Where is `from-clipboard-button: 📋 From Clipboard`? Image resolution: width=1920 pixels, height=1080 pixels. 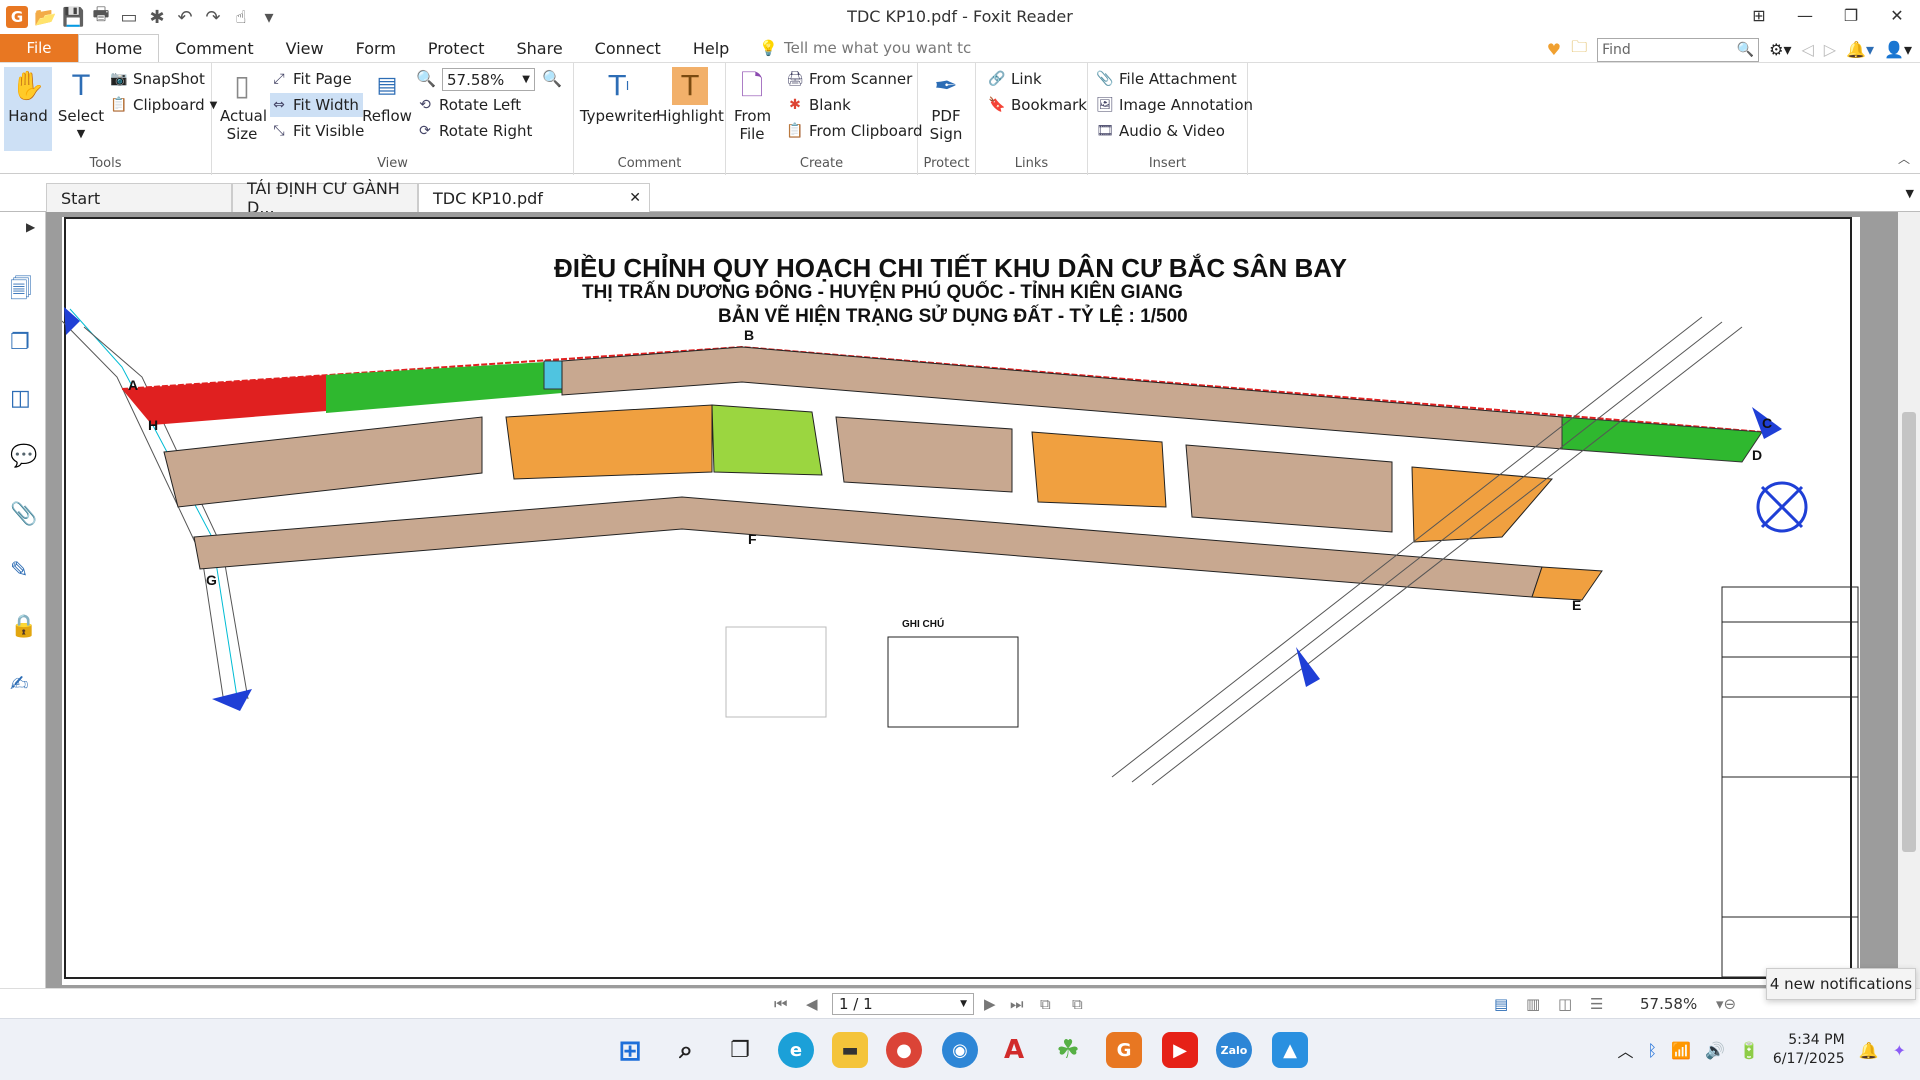 from-clipboard-button: 📋 From Clipboard is located at coordinates (854, 131).